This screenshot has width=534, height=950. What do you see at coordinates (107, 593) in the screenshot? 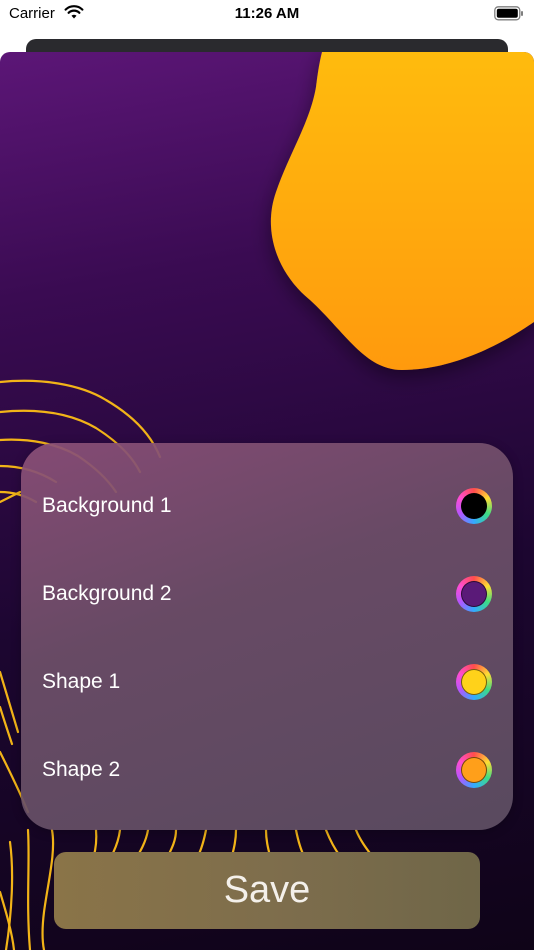
I see `row-label: Background 2` at bounding box center [107, 593].